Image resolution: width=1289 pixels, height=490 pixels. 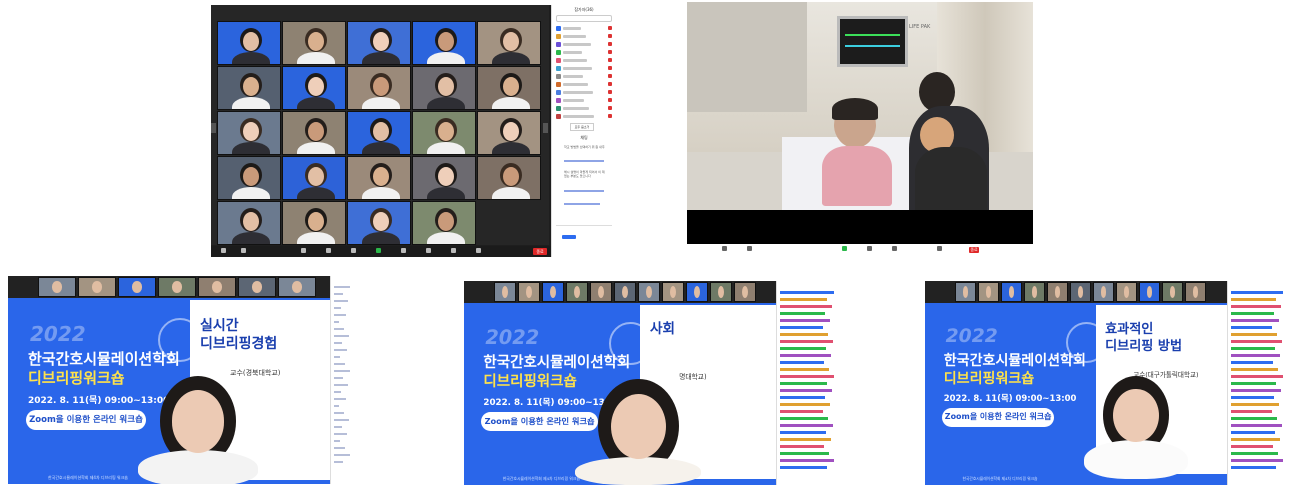 What do you see at coordinates (428, 250) in the screenshot?
I see `reactions-icon` at bounding box center [428, 250].